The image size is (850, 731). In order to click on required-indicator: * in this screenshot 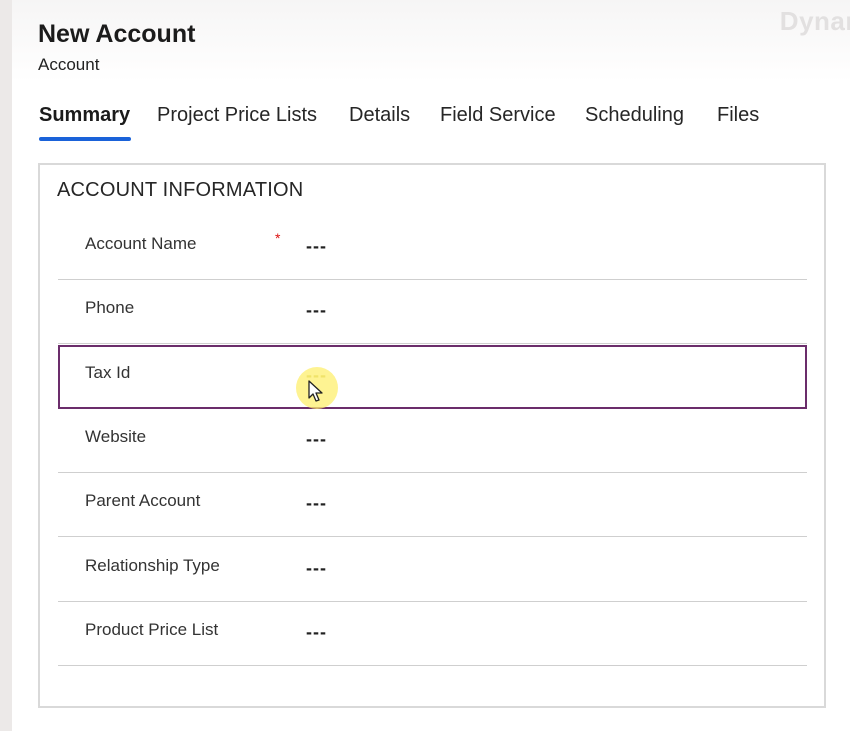, I will do `click(278, 238)`.